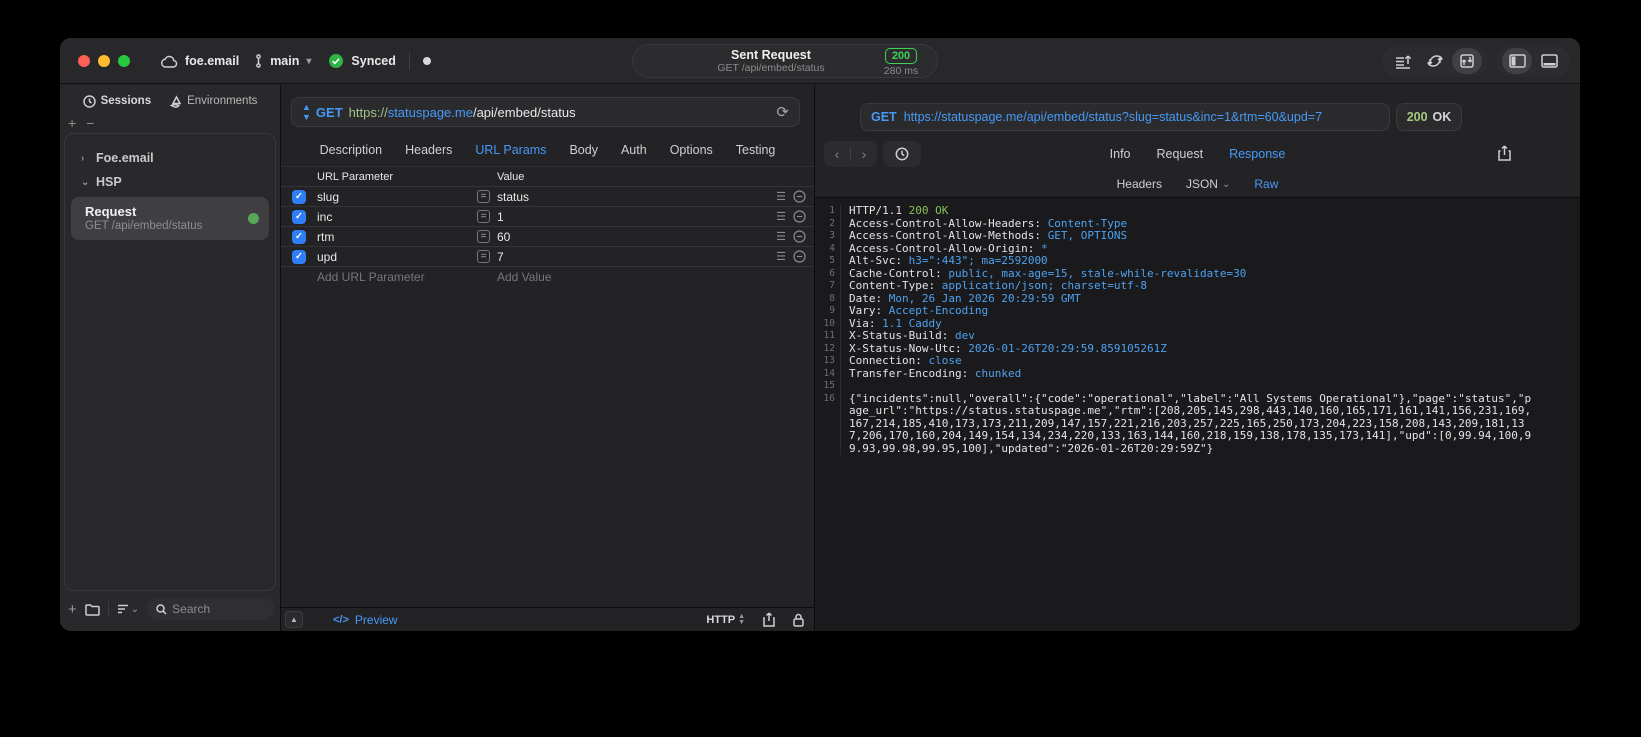 Image resolution: width=1641 pixels, height=737 pixels. Describe the element at coordinates (426, 61) in the screenshot. I see `unsaved-indicator-dot` at that location.